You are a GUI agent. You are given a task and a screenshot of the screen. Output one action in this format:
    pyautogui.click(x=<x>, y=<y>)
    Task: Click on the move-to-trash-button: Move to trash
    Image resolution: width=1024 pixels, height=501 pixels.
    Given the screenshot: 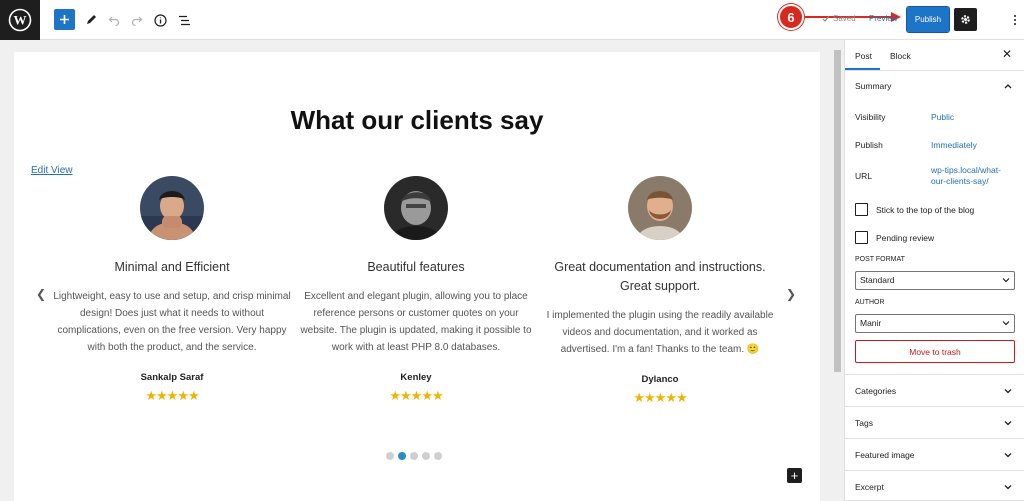 What is the action you would take?
    pyautogui.click(x=935, y=351)
    